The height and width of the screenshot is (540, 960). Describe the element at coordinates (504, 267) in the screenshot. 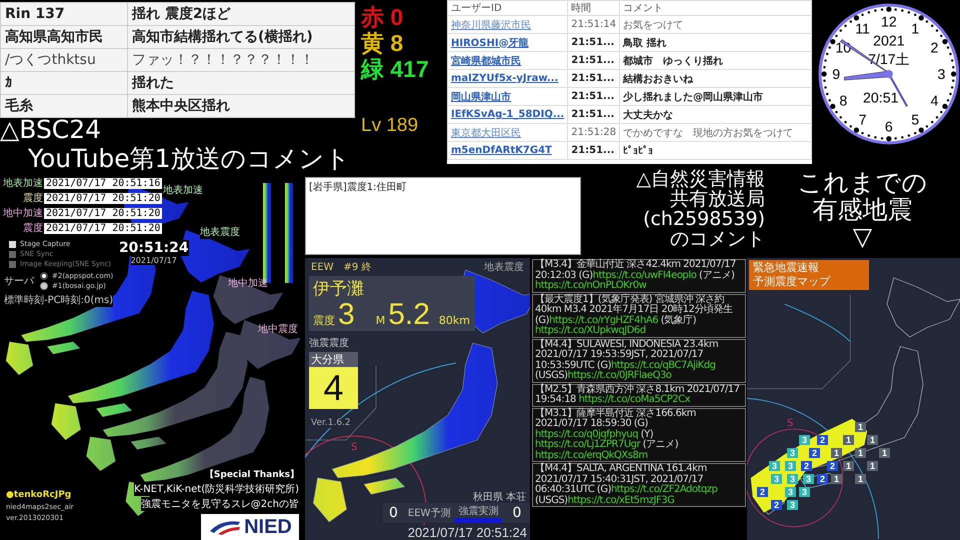

I see `map-type-label: 地表震度` at that location.